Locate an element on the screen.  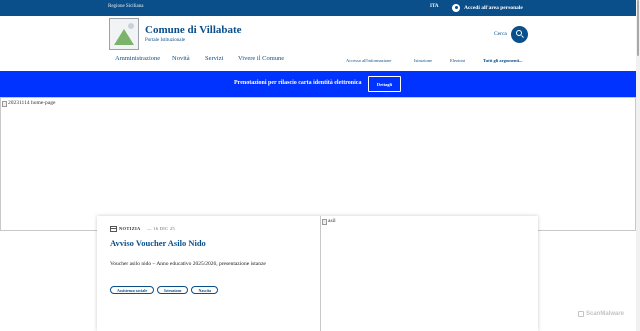
hero-image-alt: 20231114 home-page is located at coordinates (32, 103).